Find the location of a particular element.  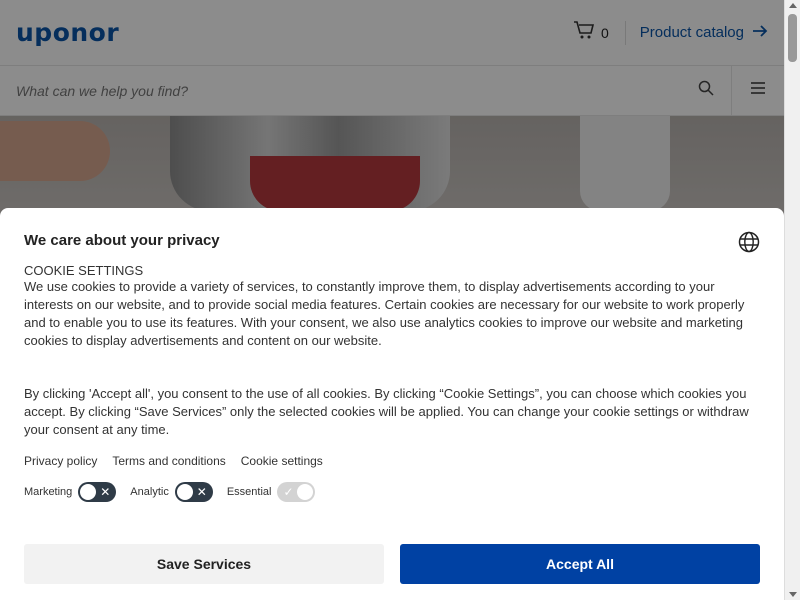

terms-link: Terms and conditions is located at coordinates (168, 461).